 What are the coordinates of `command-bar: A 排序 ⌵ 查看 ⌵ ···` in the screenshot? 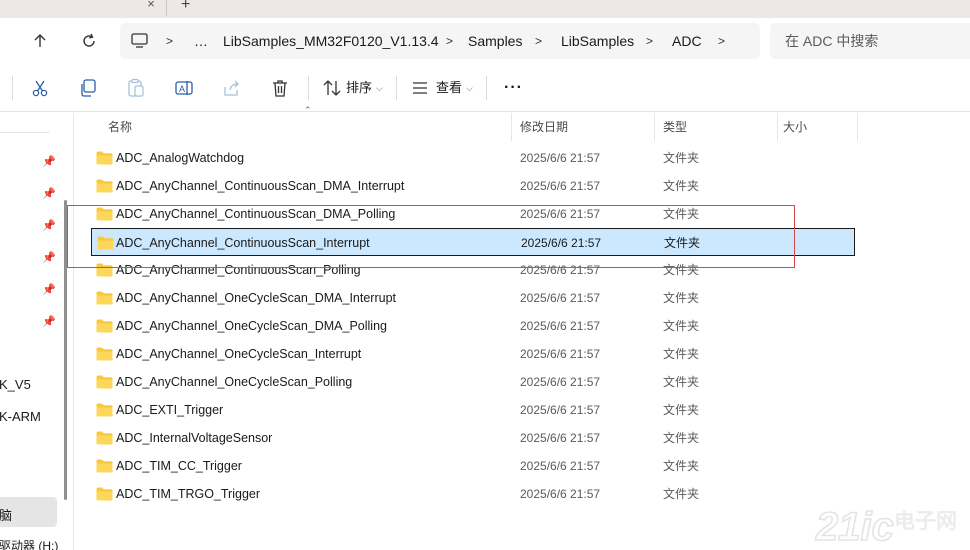 It's located at (485, 88).